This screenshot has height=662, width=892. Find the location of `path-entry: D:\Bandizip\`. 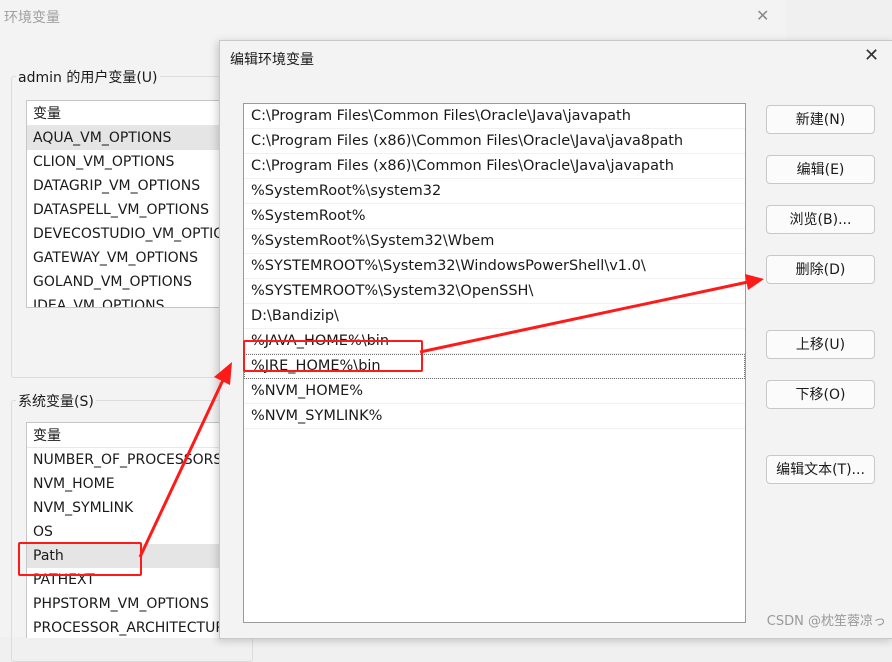

path-entry: D:\Bandizip\ is located at coordinates (494, 316).